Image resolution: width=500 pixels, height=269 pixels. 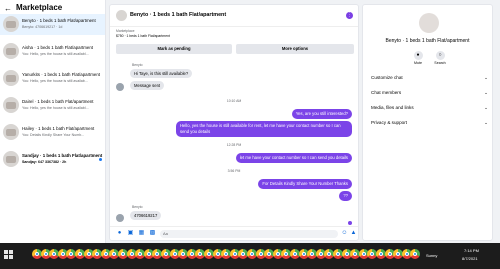 What do you see at coordinates (389, 122) in the screenshot?
I see `section-label: Privacy & support` at bounding box center [389, 122].